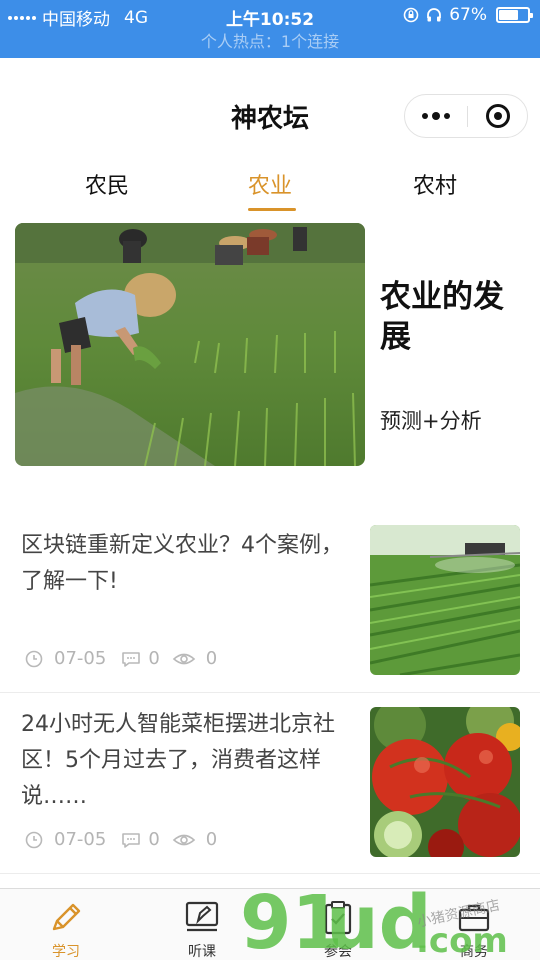  Describe the element at coordinates (338, 918) in the screenshot. I see `clipboard-icon` at that location.